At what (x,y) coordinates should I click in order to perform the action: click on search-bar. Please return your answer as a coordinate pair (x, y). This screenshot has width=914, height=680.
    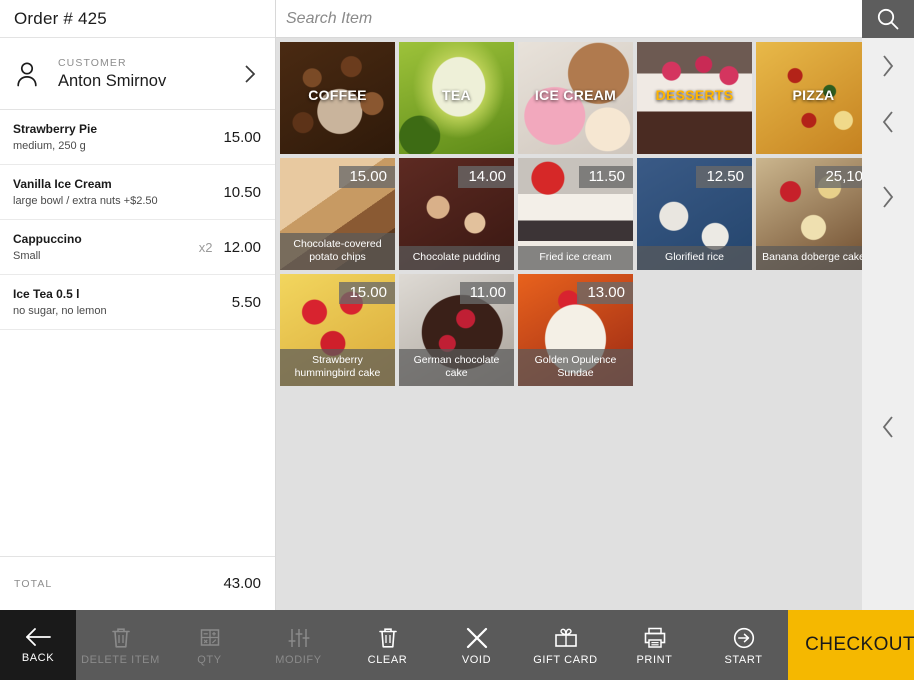
    Looking at the image, I should click on (569, 19).